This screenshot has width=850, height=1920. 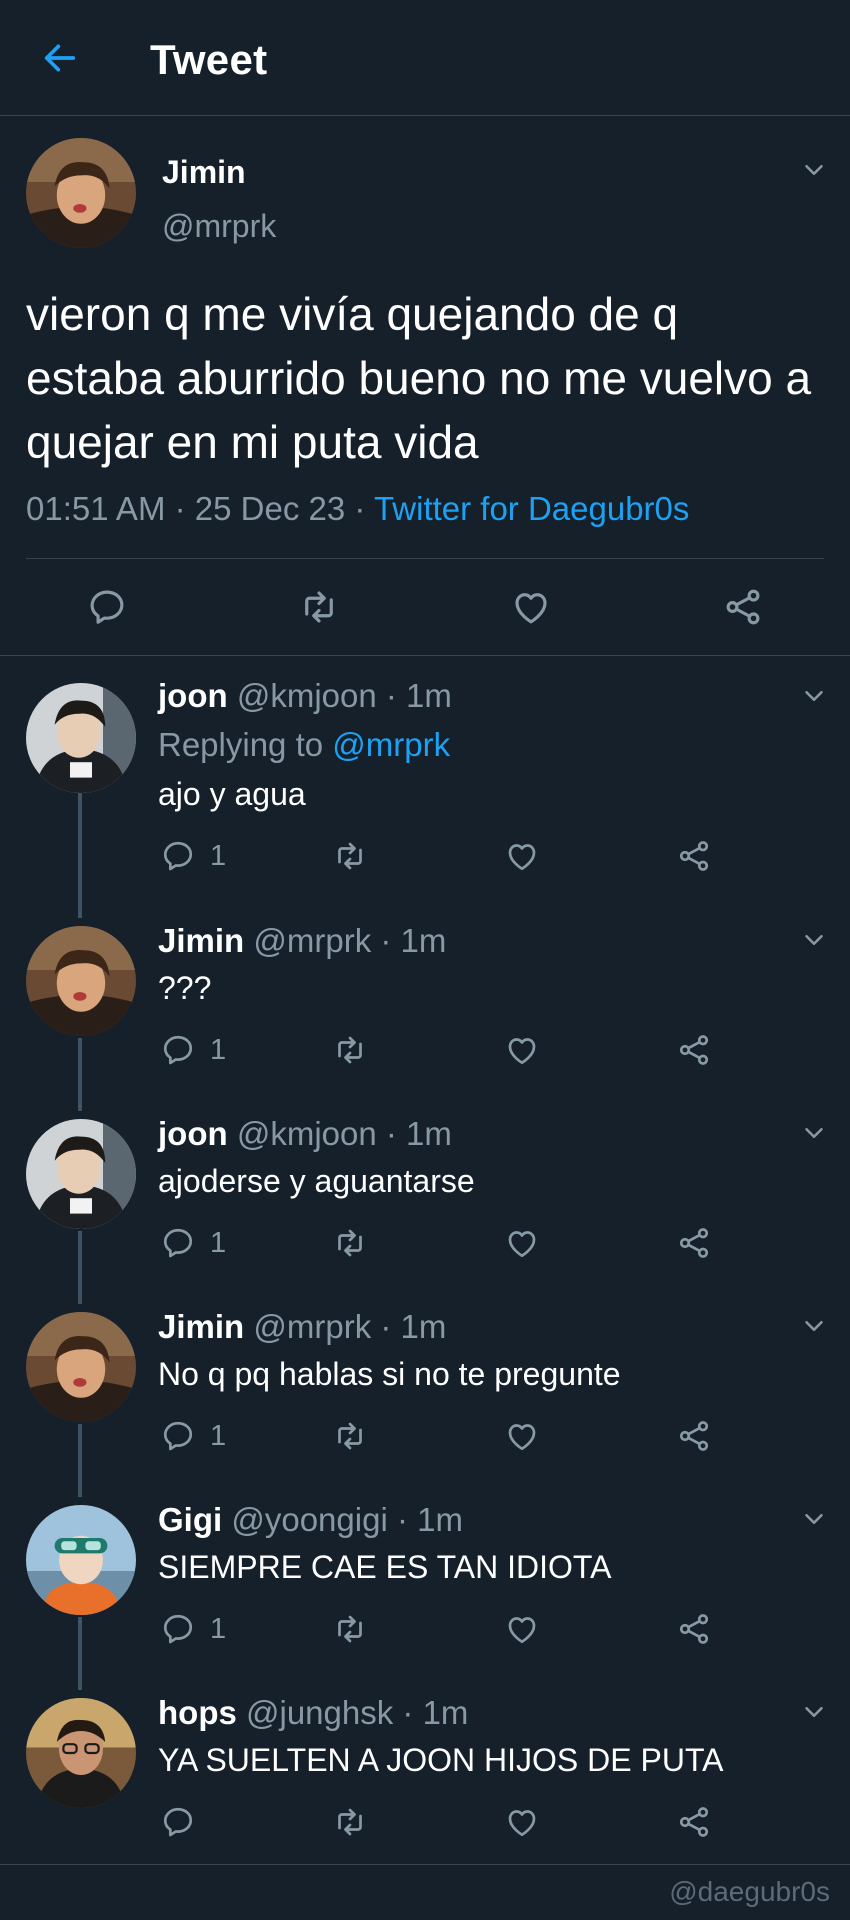 I want to click on reply-header: Jimin @mrprk · 1m, so click(x=302, y=941).